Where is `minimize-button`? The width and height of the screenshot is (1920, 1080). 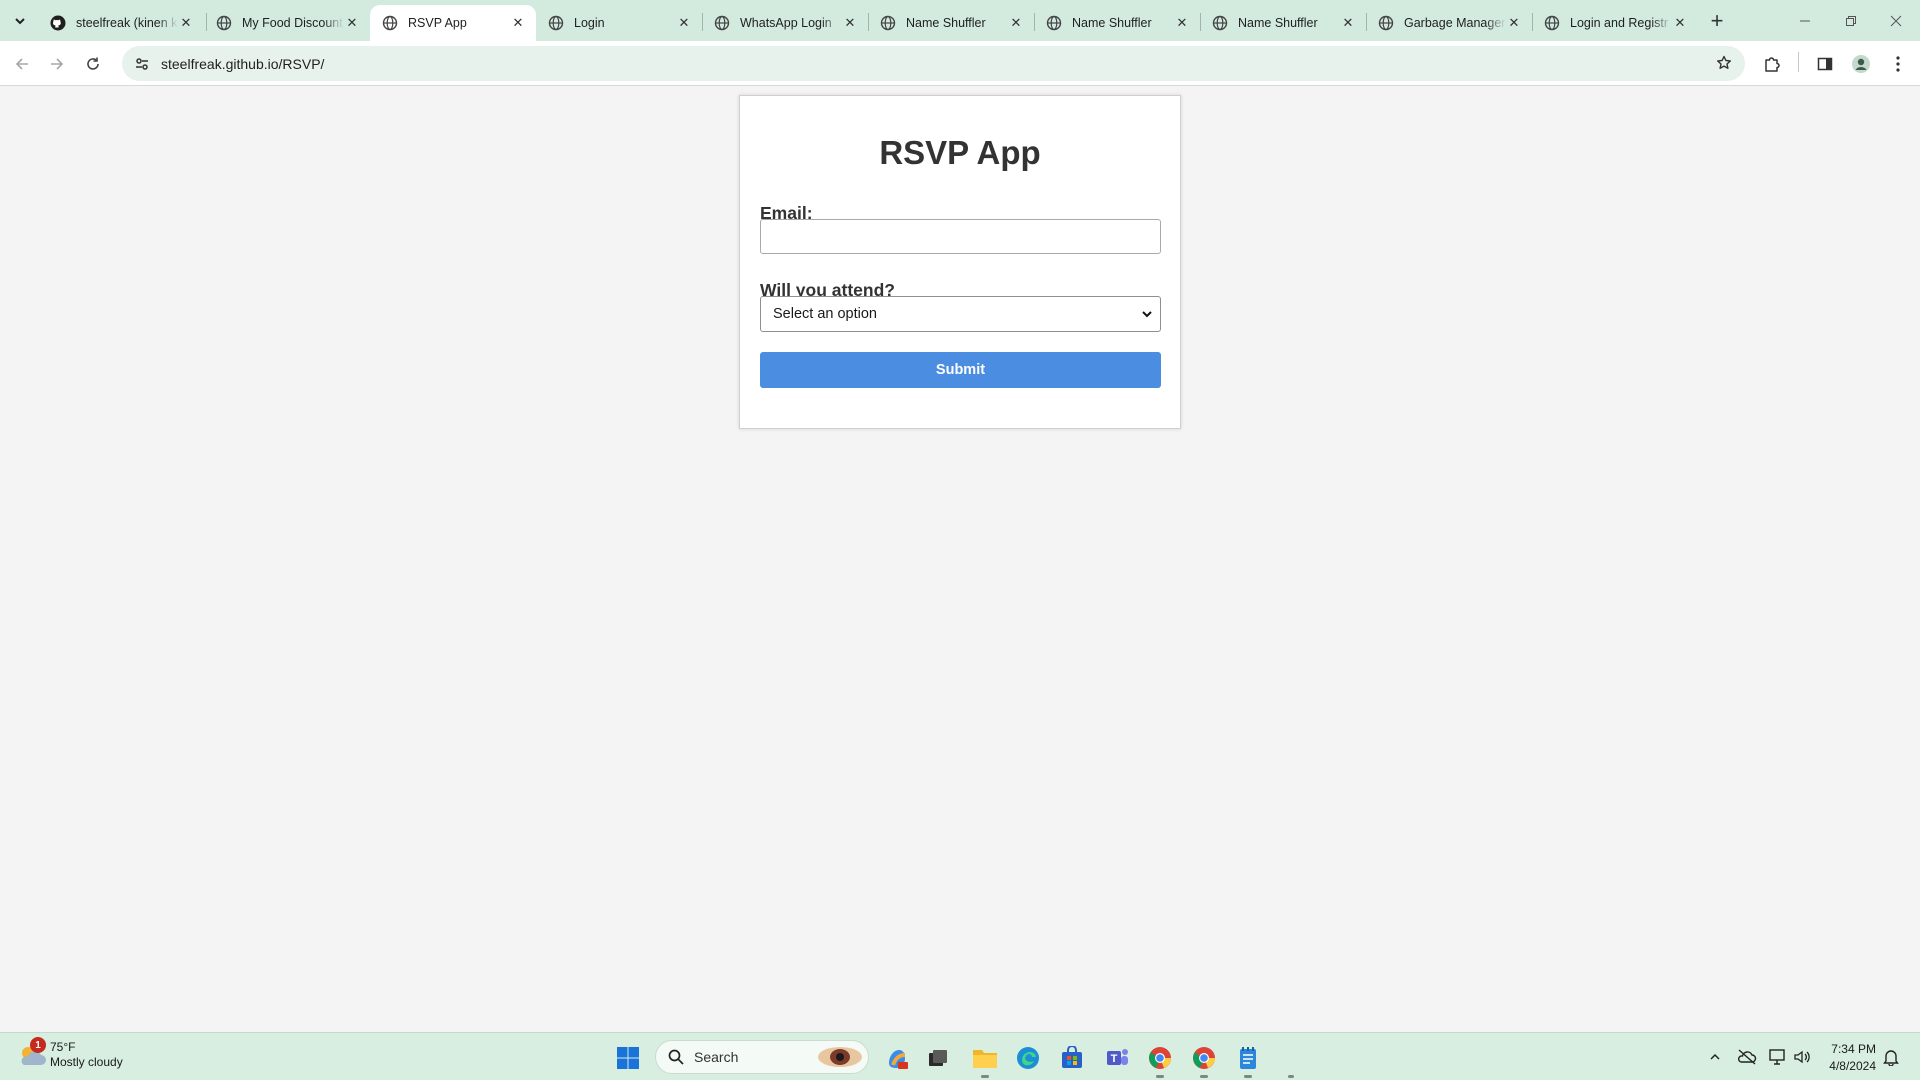
minimize-button is located at coordinates (1804, 20).